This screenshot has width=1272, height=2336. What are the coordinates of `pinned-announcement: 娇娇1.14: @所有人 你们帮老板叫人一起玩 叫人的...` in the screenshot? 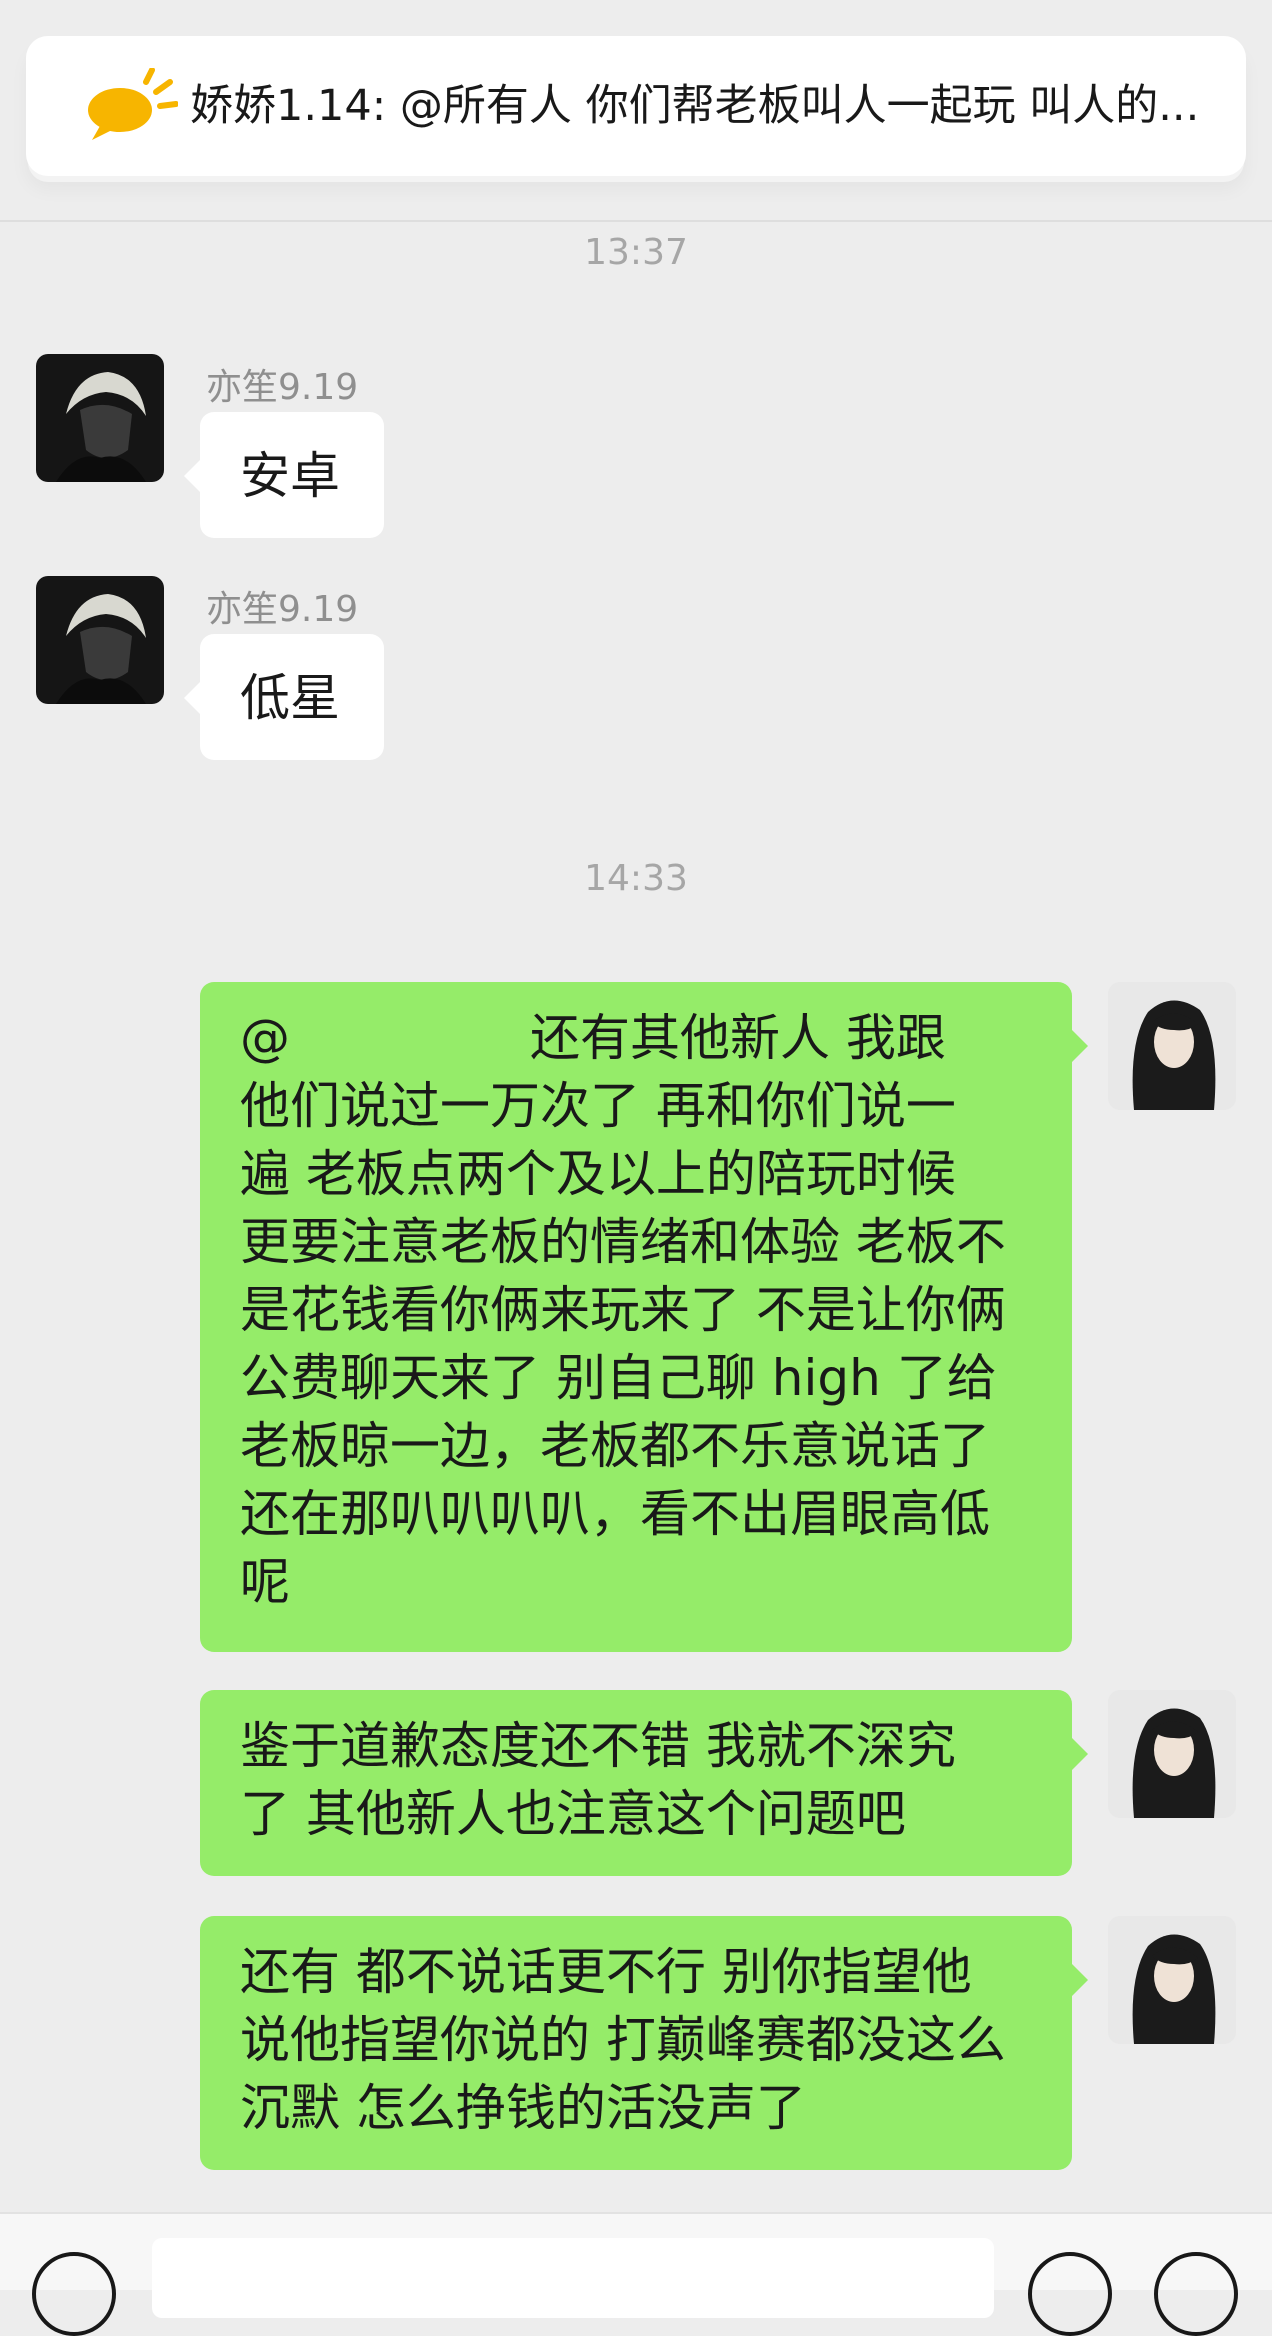 It's located at (636, 106).